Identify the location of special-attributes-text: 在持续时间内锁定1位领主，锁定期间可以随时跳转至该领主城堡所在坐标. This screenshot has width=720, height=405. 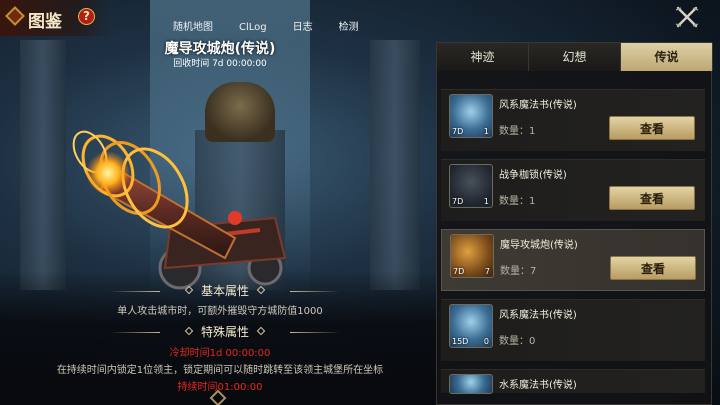
(220, 370).